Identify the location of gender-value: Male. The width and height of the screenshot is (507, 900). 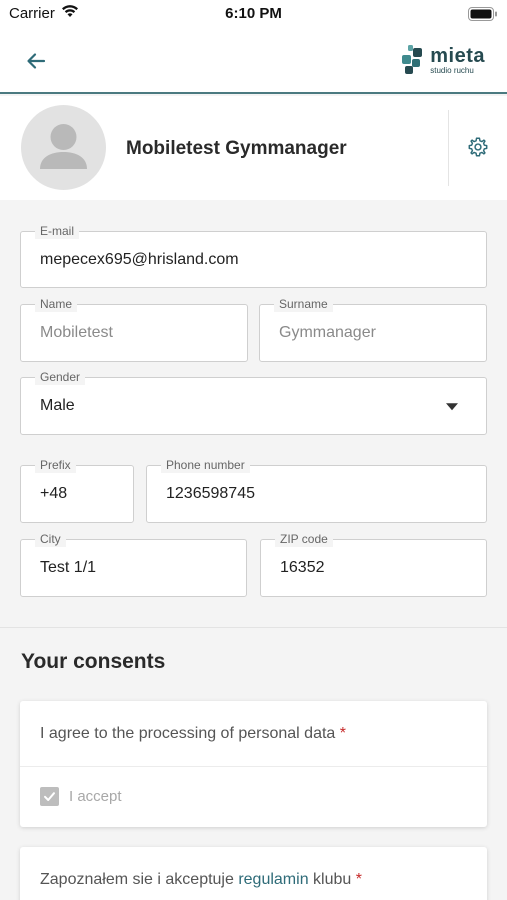
(57, 405).